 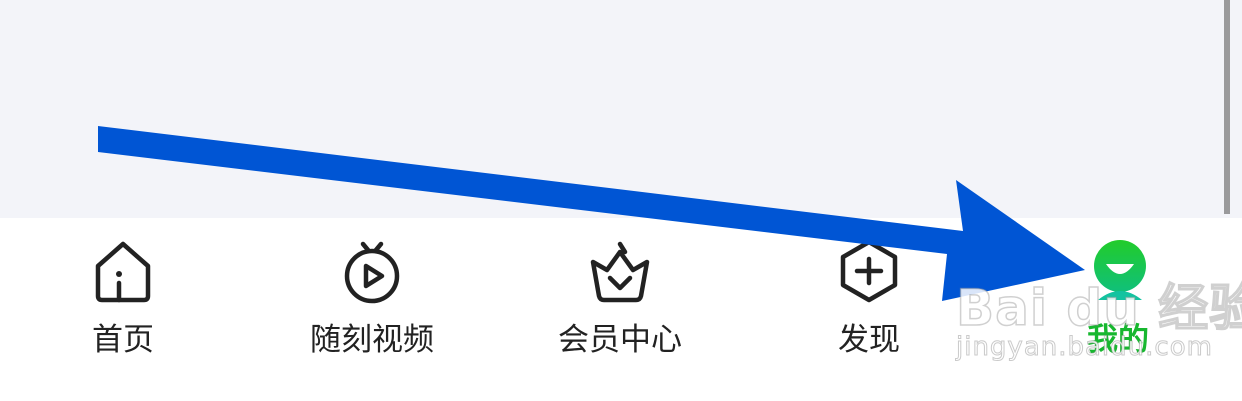 What do you see at coordinates (123, 272) in the screenshot?
I see `home-icon` at bounding box center [123, 272].